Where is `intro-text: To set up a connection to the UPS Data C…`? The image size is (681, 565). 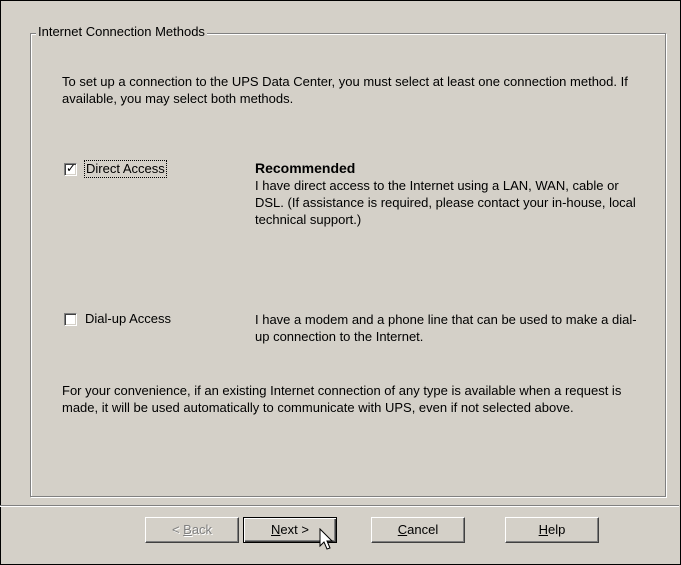 intro-text: To set up a connection to the UPS Data C… is located at coordinates (345, 90).